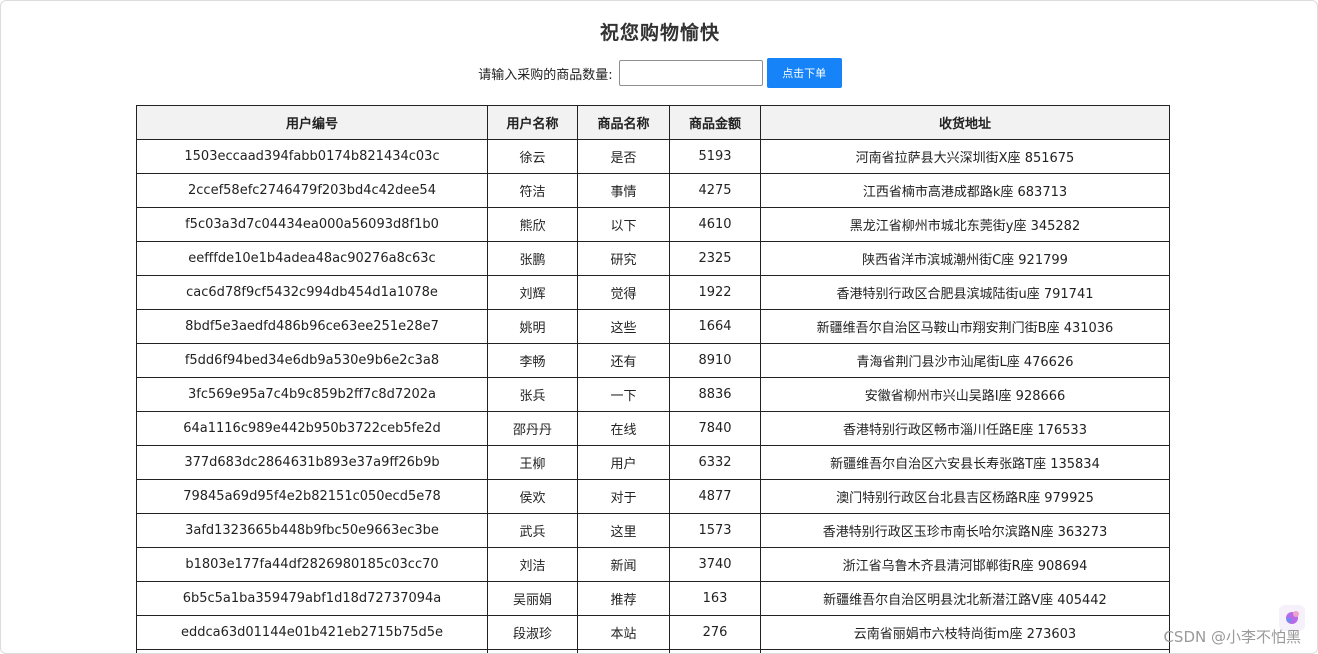 Image resolution: width=1318 pixels, height=654 pixels. I want to click on cell-product-name: 研究, so click(623, 258).